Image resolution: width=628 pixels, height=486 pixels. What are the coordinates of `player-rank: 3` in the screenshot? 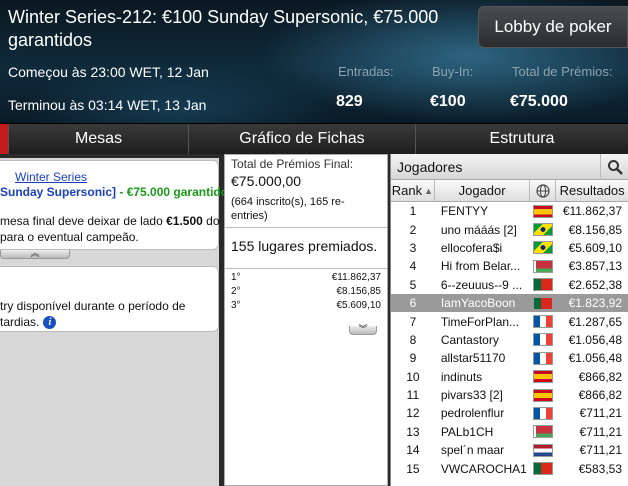 It's located at (413, 247).